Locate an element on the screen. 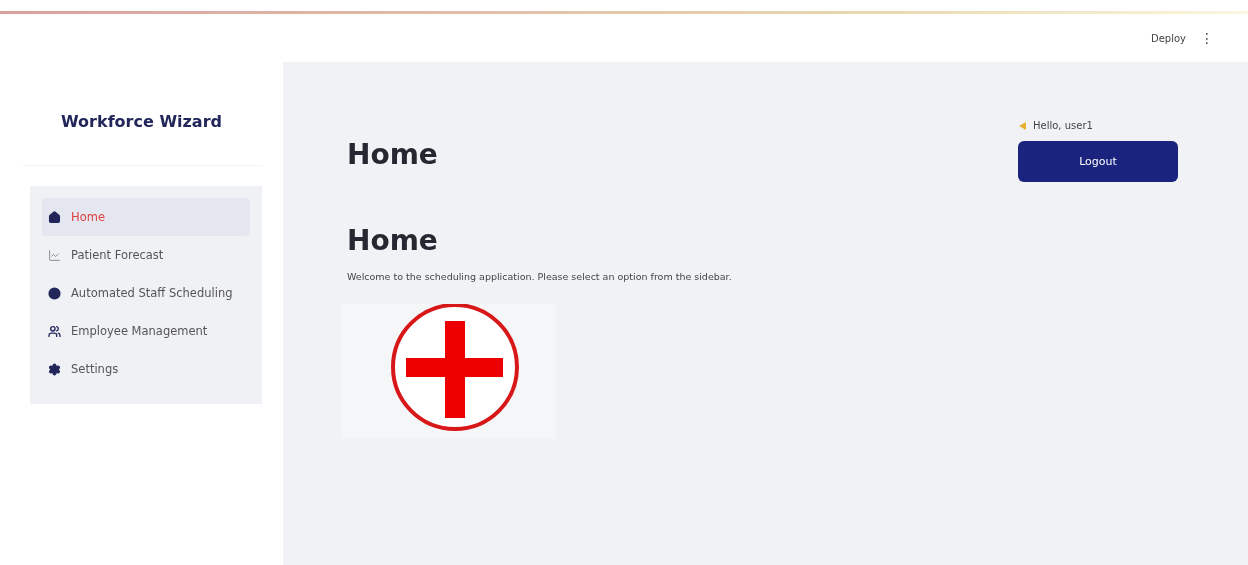  greeting: Hello, user1 is located at coordinates (1063, 125).